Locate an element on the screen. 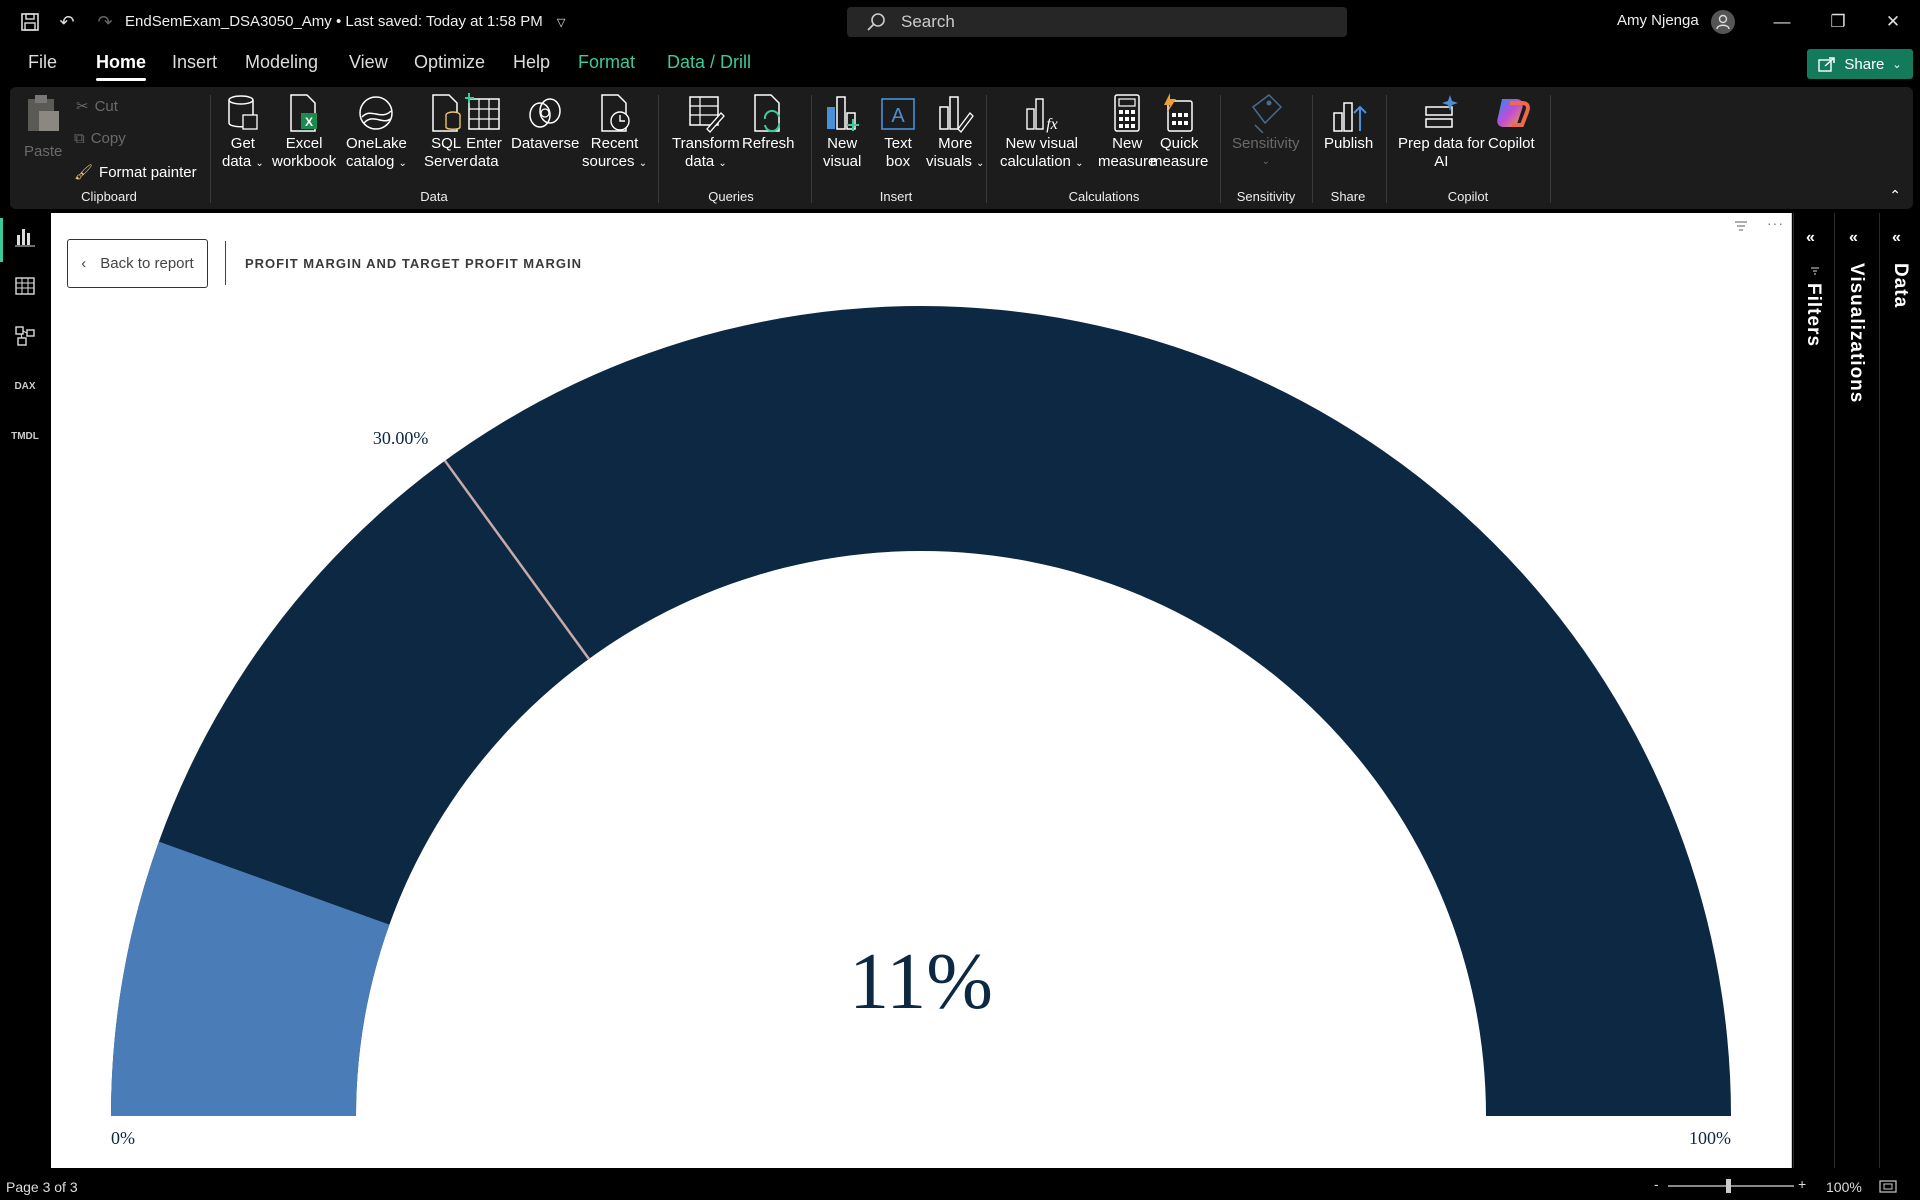 This screenshot has height=1200, width=1920. zoom-level: 100% is located at coordinates (1844, 1187).